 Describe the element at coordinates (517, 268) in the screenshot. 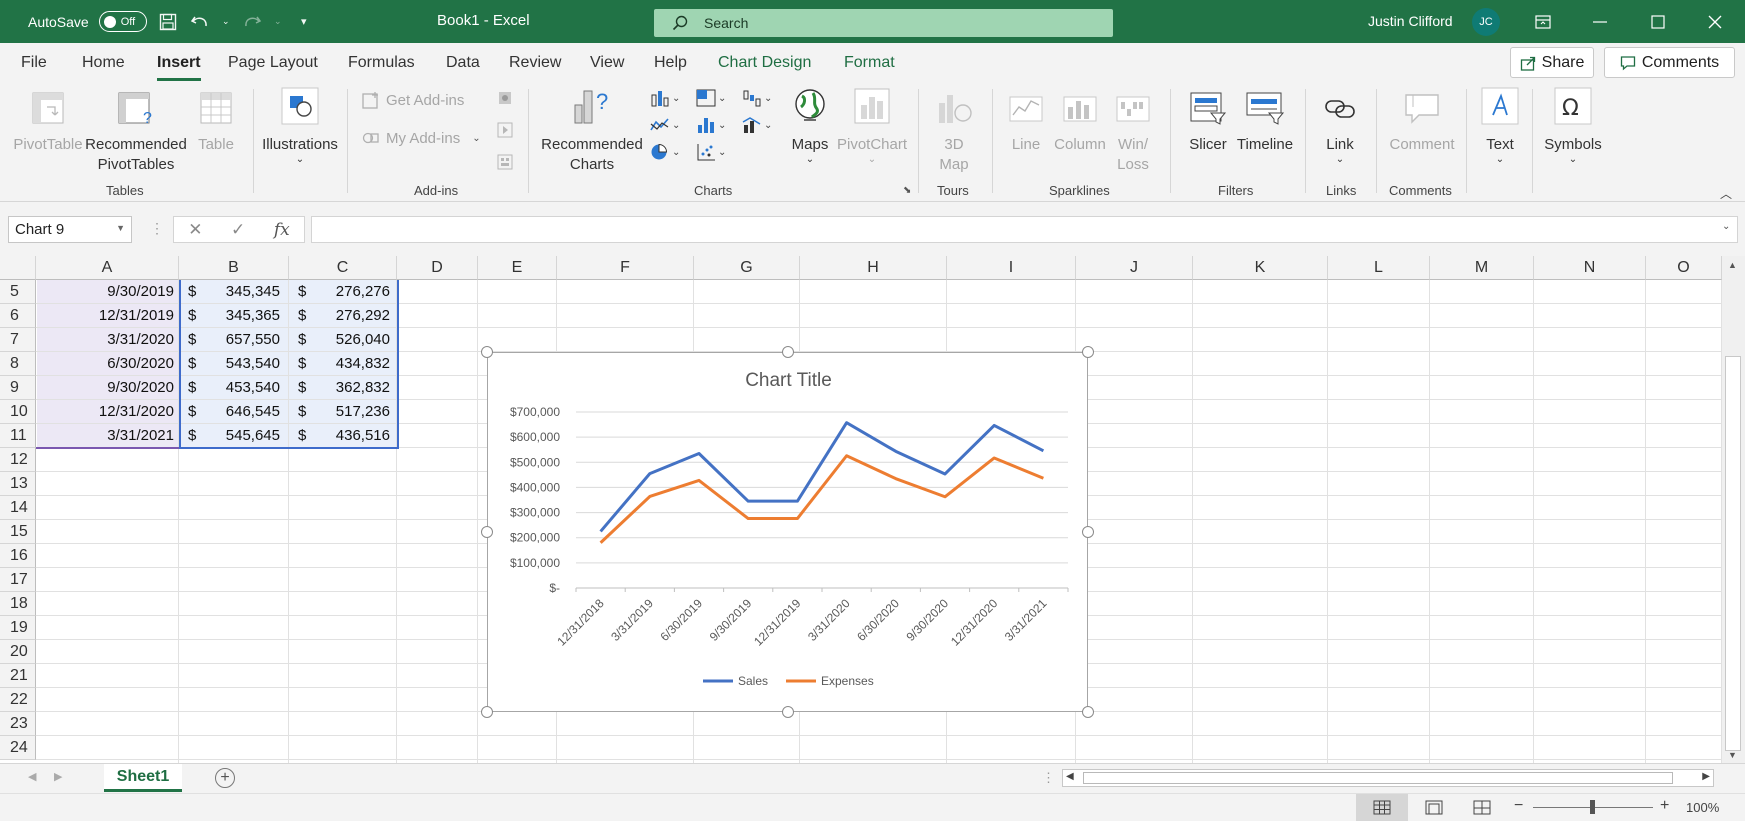

I see `column-header: E` at that location.